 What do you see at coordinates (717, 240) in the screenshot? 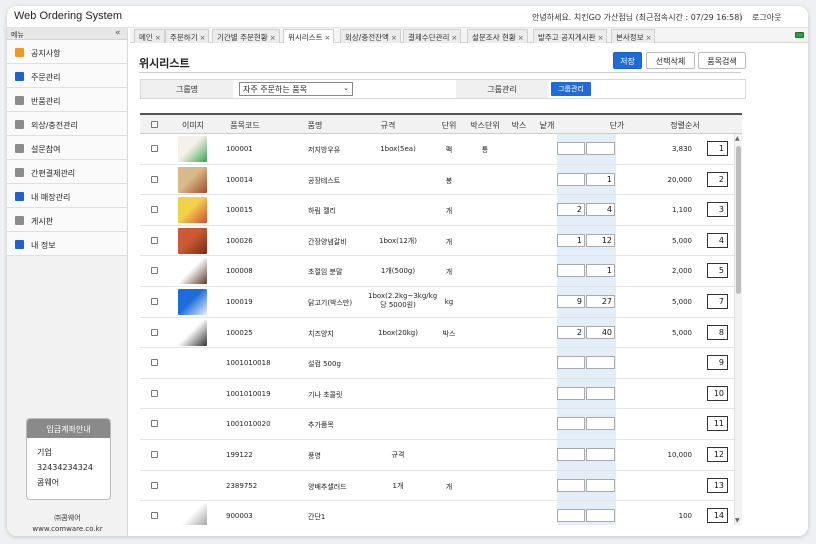
I see `sort-order-input: 4` at bounding box center [717, 240].